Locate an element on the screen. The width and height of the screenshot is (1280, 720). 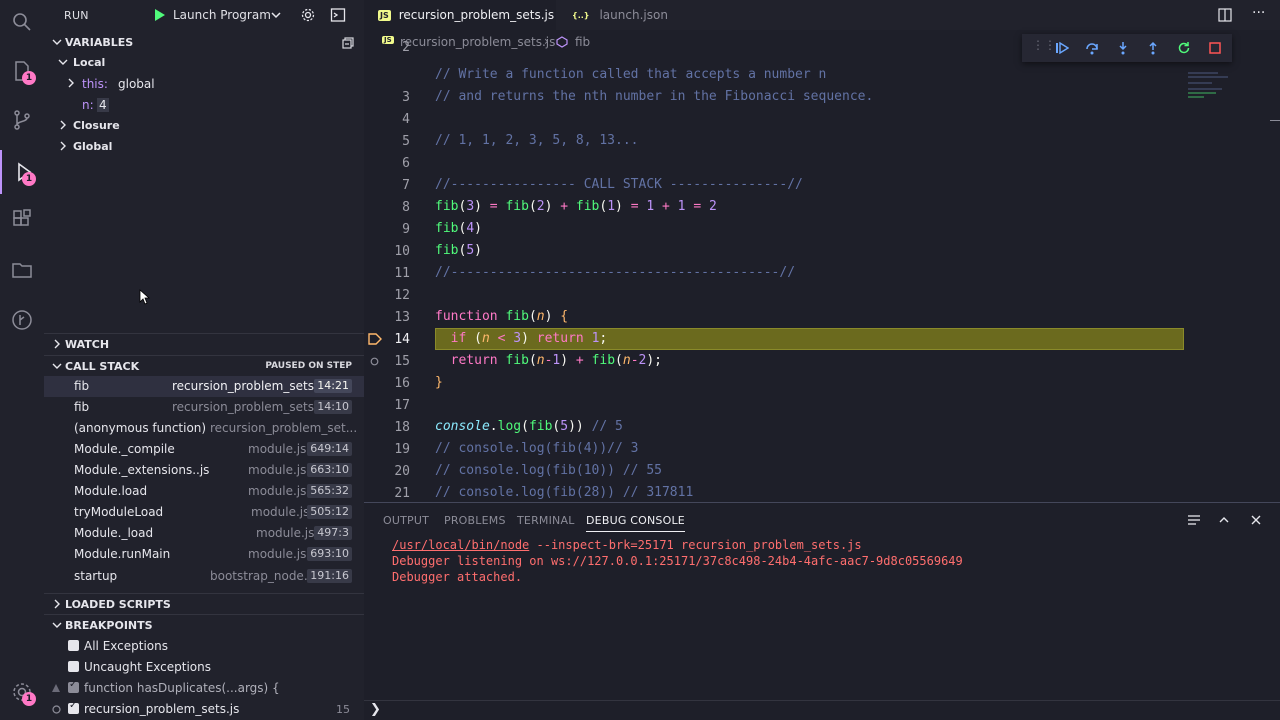
source-control-icon is located at coordinates (22, 120).